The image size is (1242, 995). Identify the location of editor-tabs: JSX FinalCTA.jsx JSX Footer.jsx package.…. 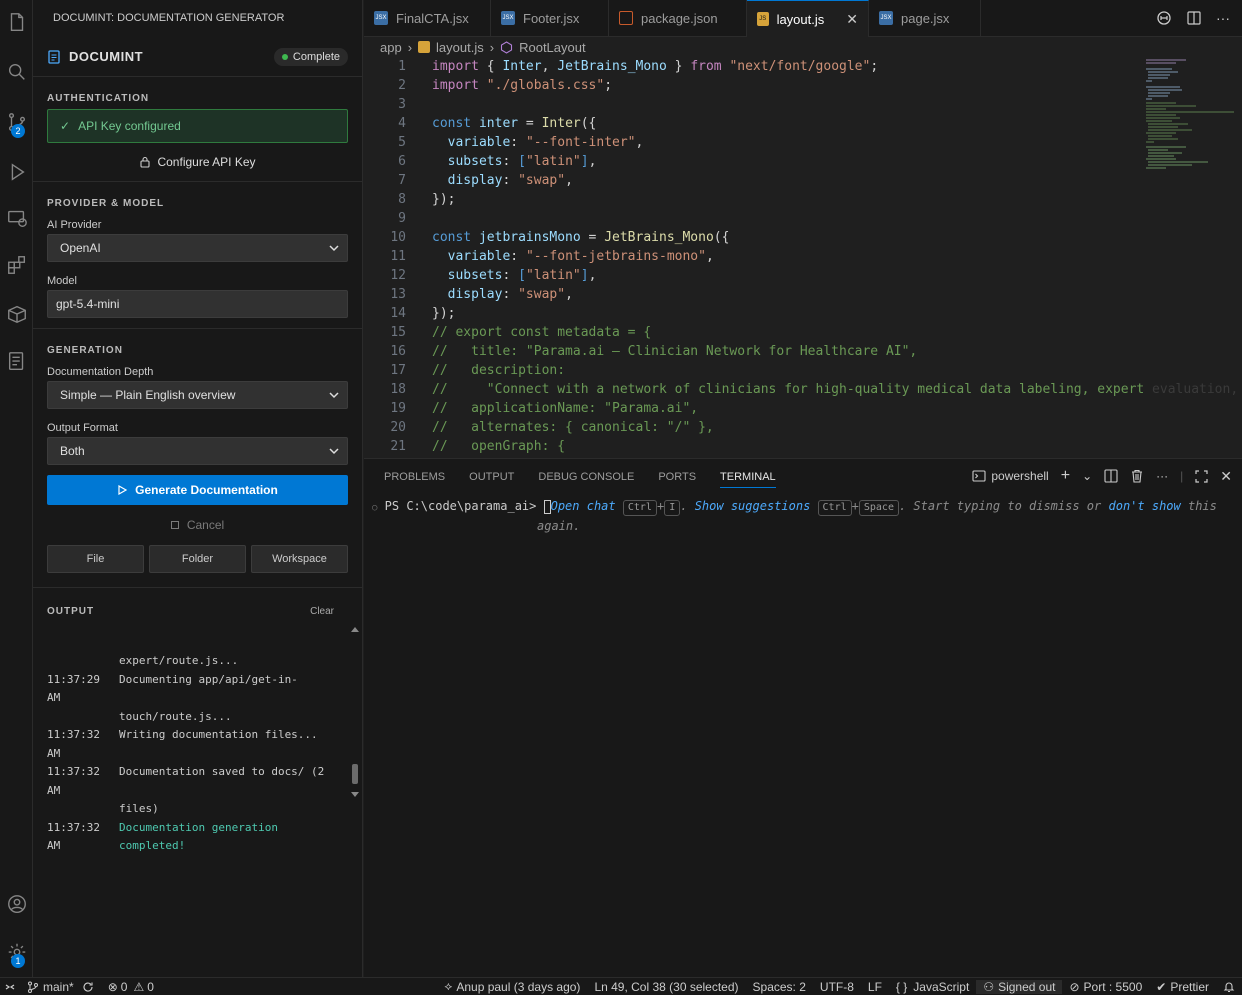
(803, 18).